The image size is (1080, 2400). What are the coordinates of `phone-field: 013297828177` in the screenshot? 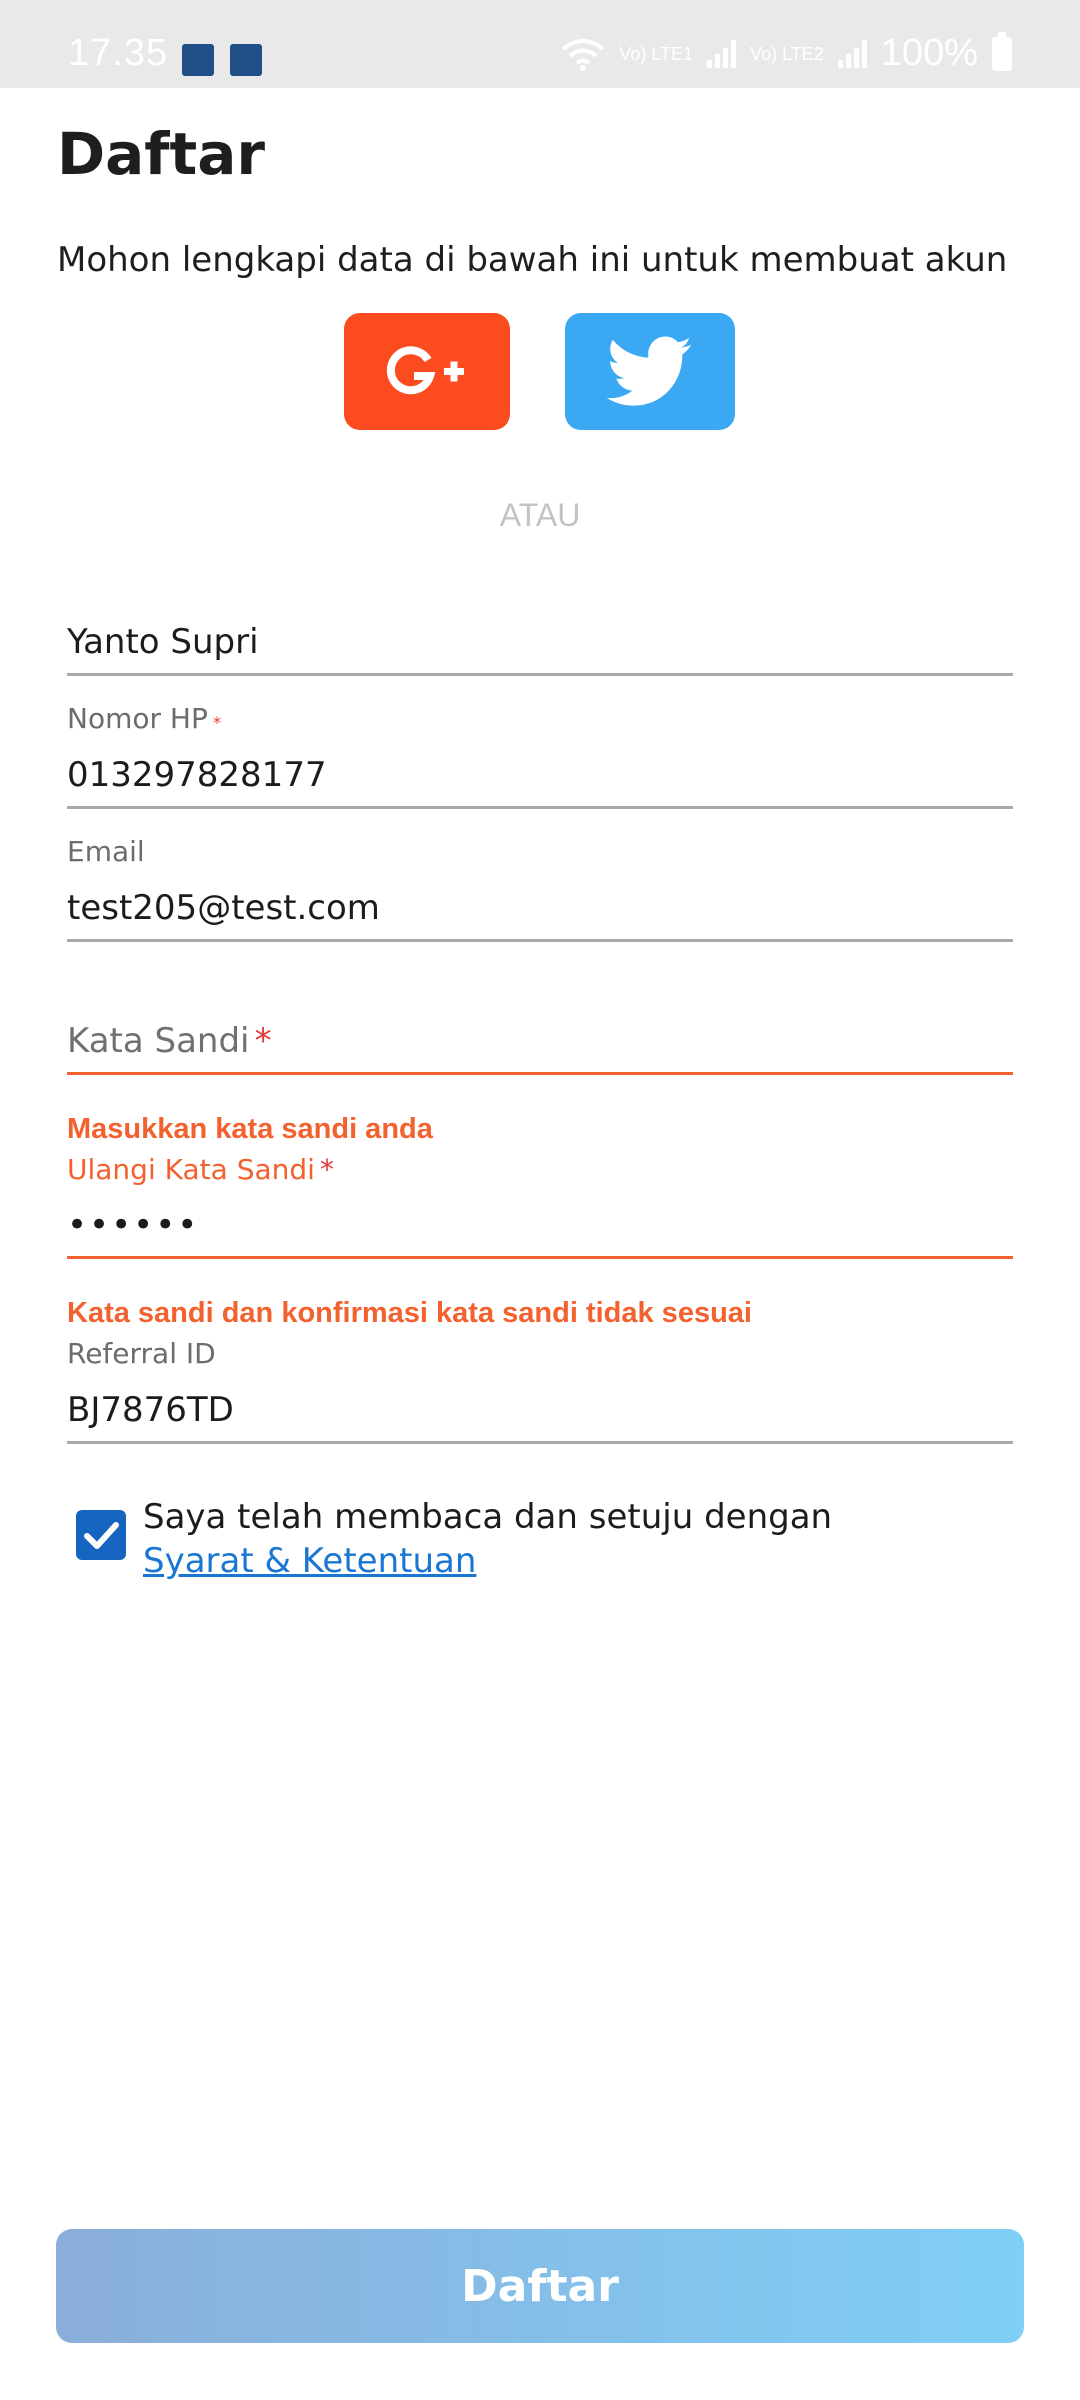 It's located at (540, 775).